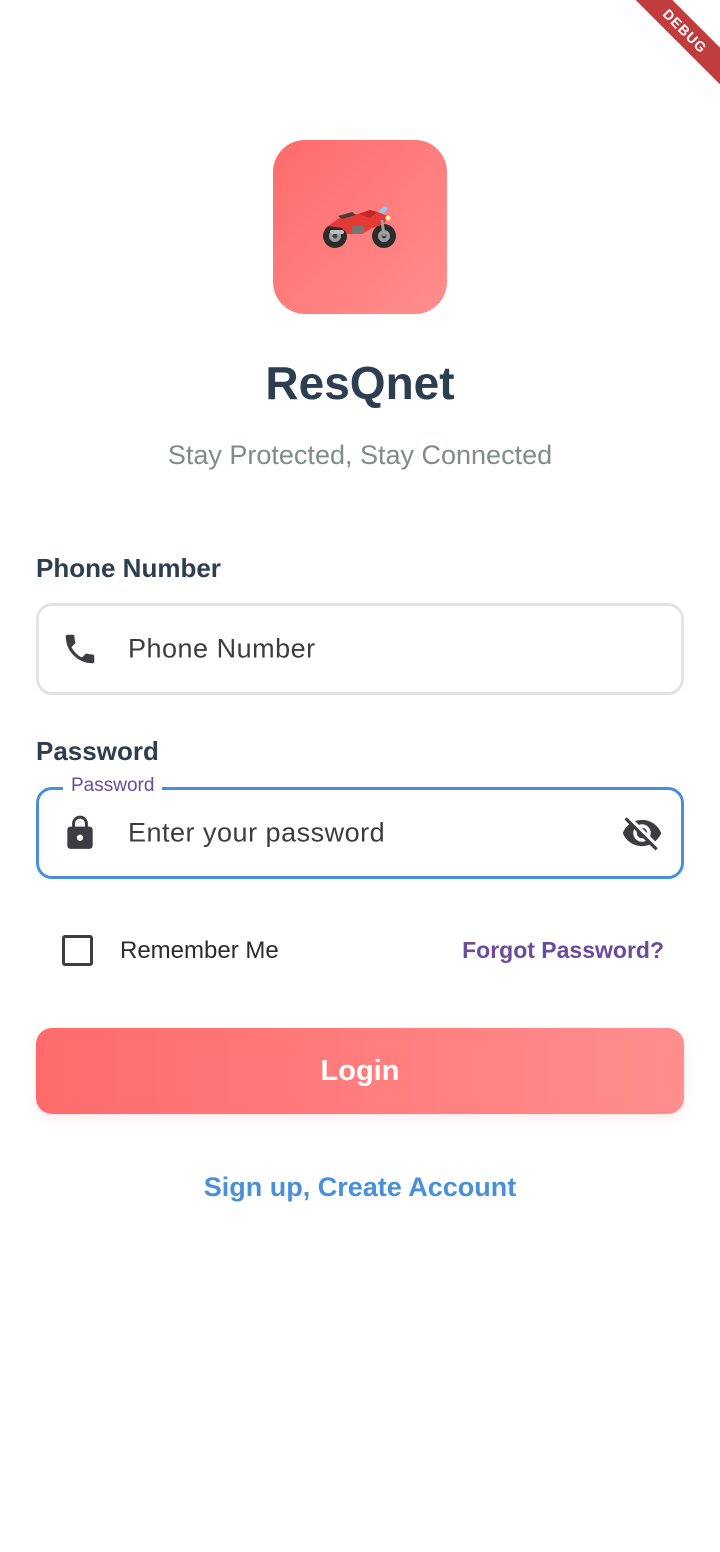 The width and height of the screenshot is (720, 1552). Describe the element at coordinates (257, 832) in the screenshot. I see `password-placeholder: Enter your password` at that location.